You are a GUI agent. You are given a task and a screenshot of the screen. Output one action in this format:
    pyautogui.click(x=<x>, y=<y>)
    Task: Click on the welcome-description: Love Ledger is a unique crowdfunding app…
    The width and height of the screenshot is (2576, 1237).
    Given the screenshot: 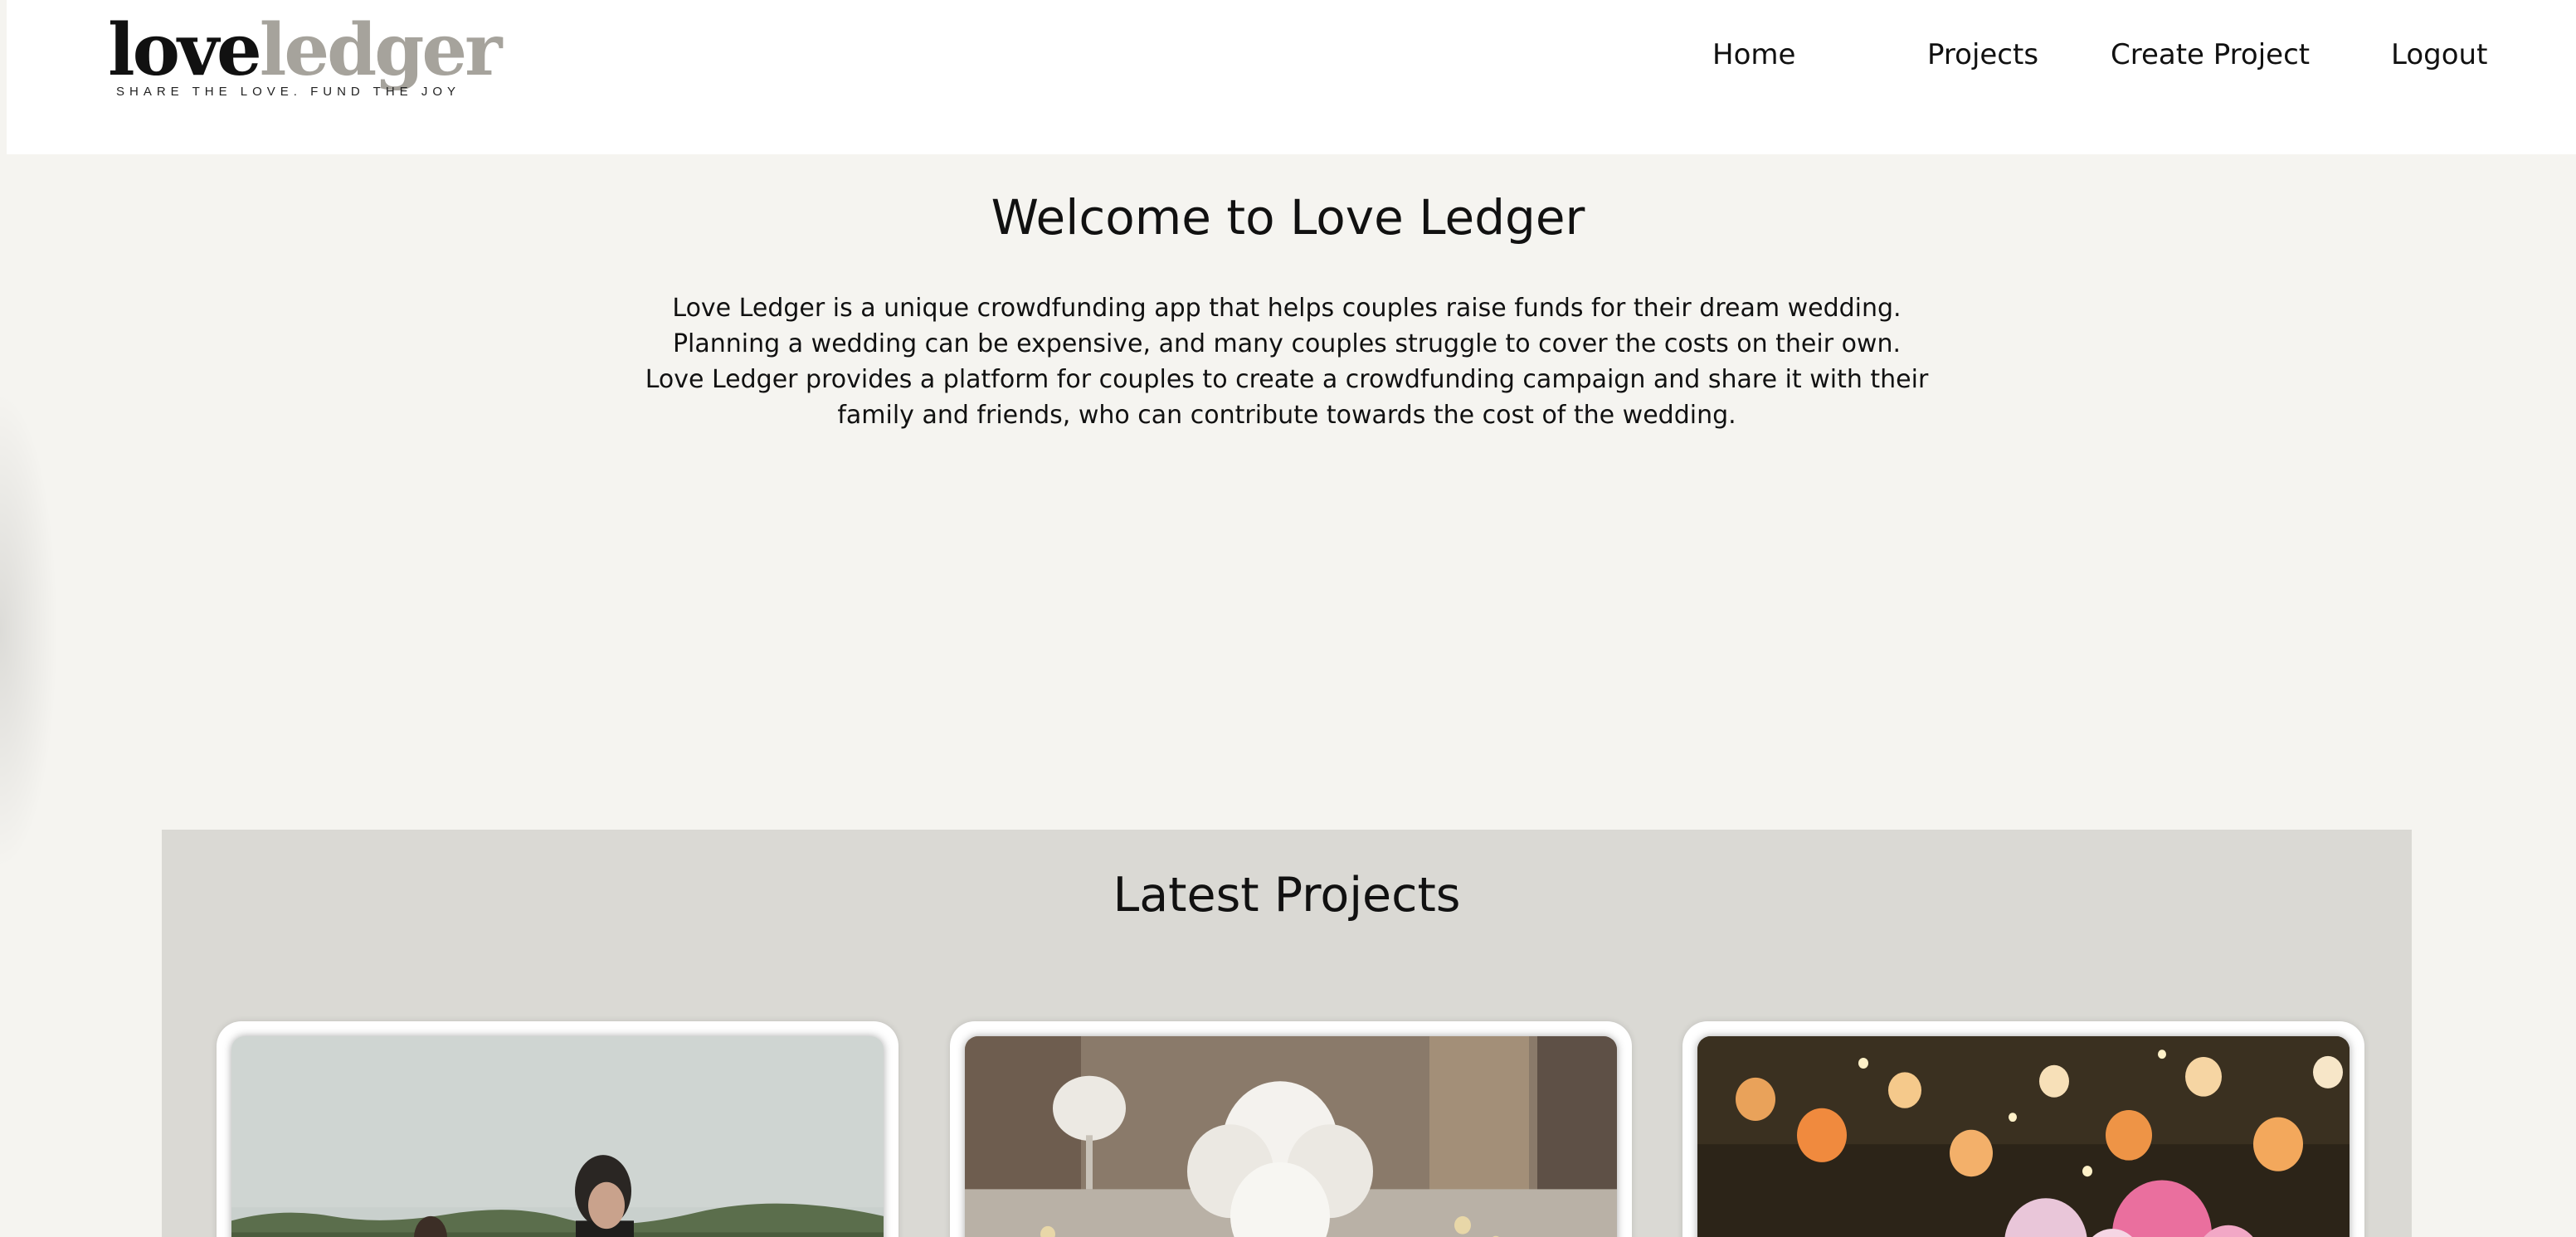 What is the action you would take?
    pyautogui.click(x=1287, y=362)
    